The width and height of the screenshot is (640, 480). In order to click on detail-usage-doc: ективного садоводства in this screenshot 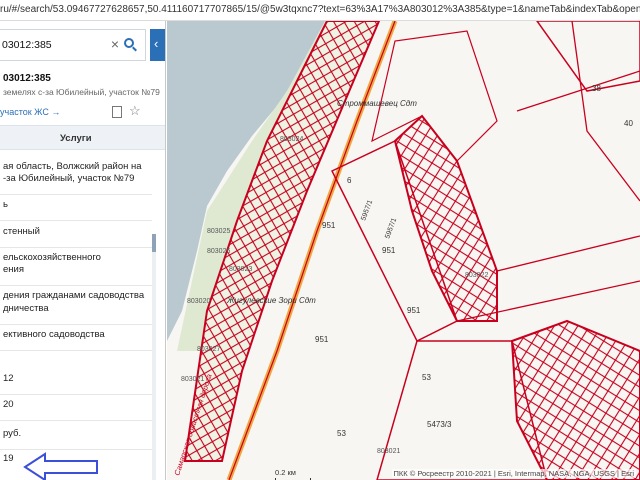, I will do `click(76, 340)`.